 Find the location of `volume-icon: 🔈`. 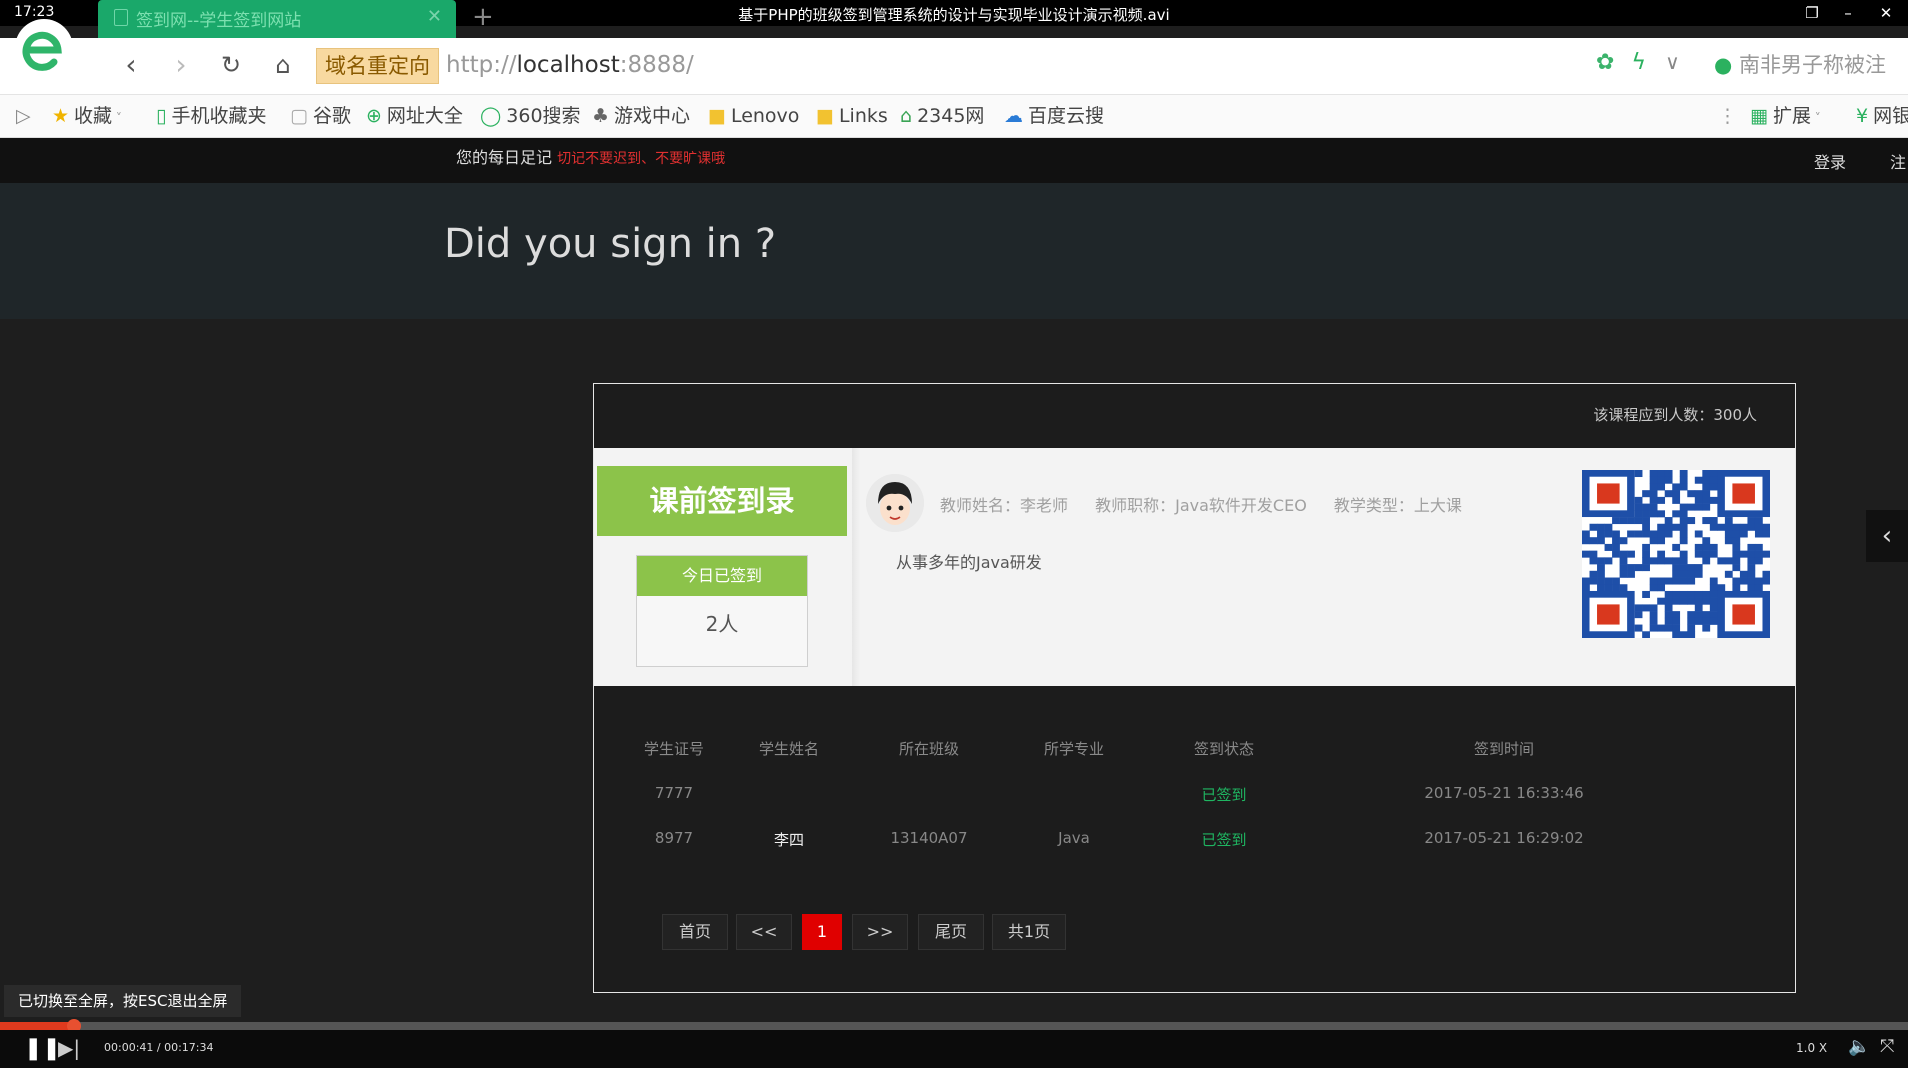

volume-icon: 🔈 is located at coordinates (1859, 1046).